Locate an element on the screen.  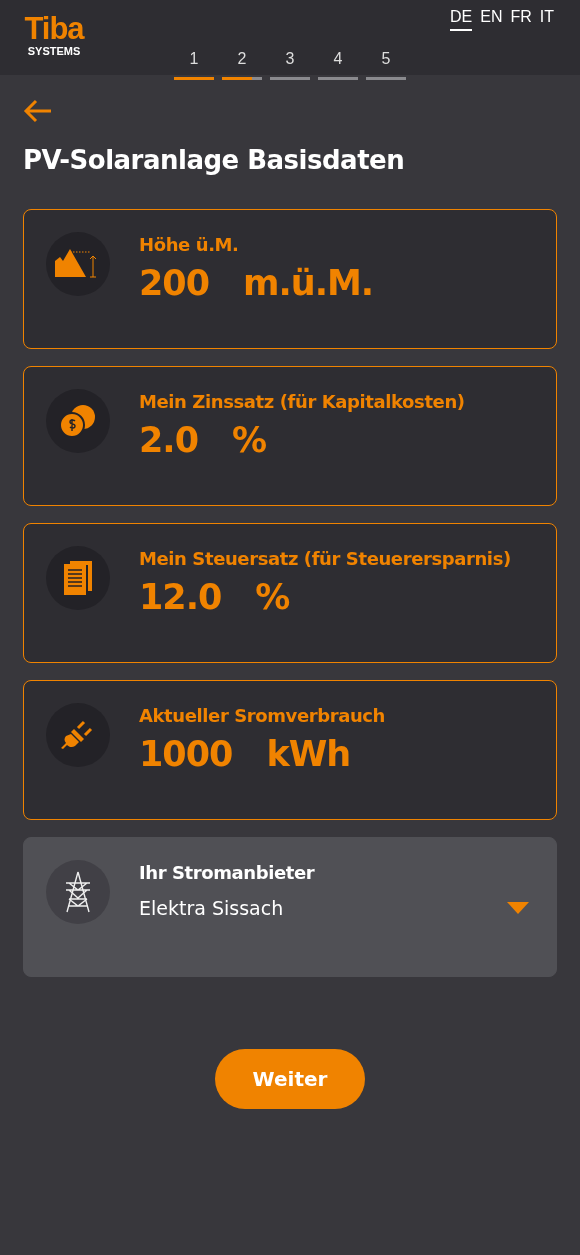
selected-value: Elektra Sissach is located at coordinates (211, 908).